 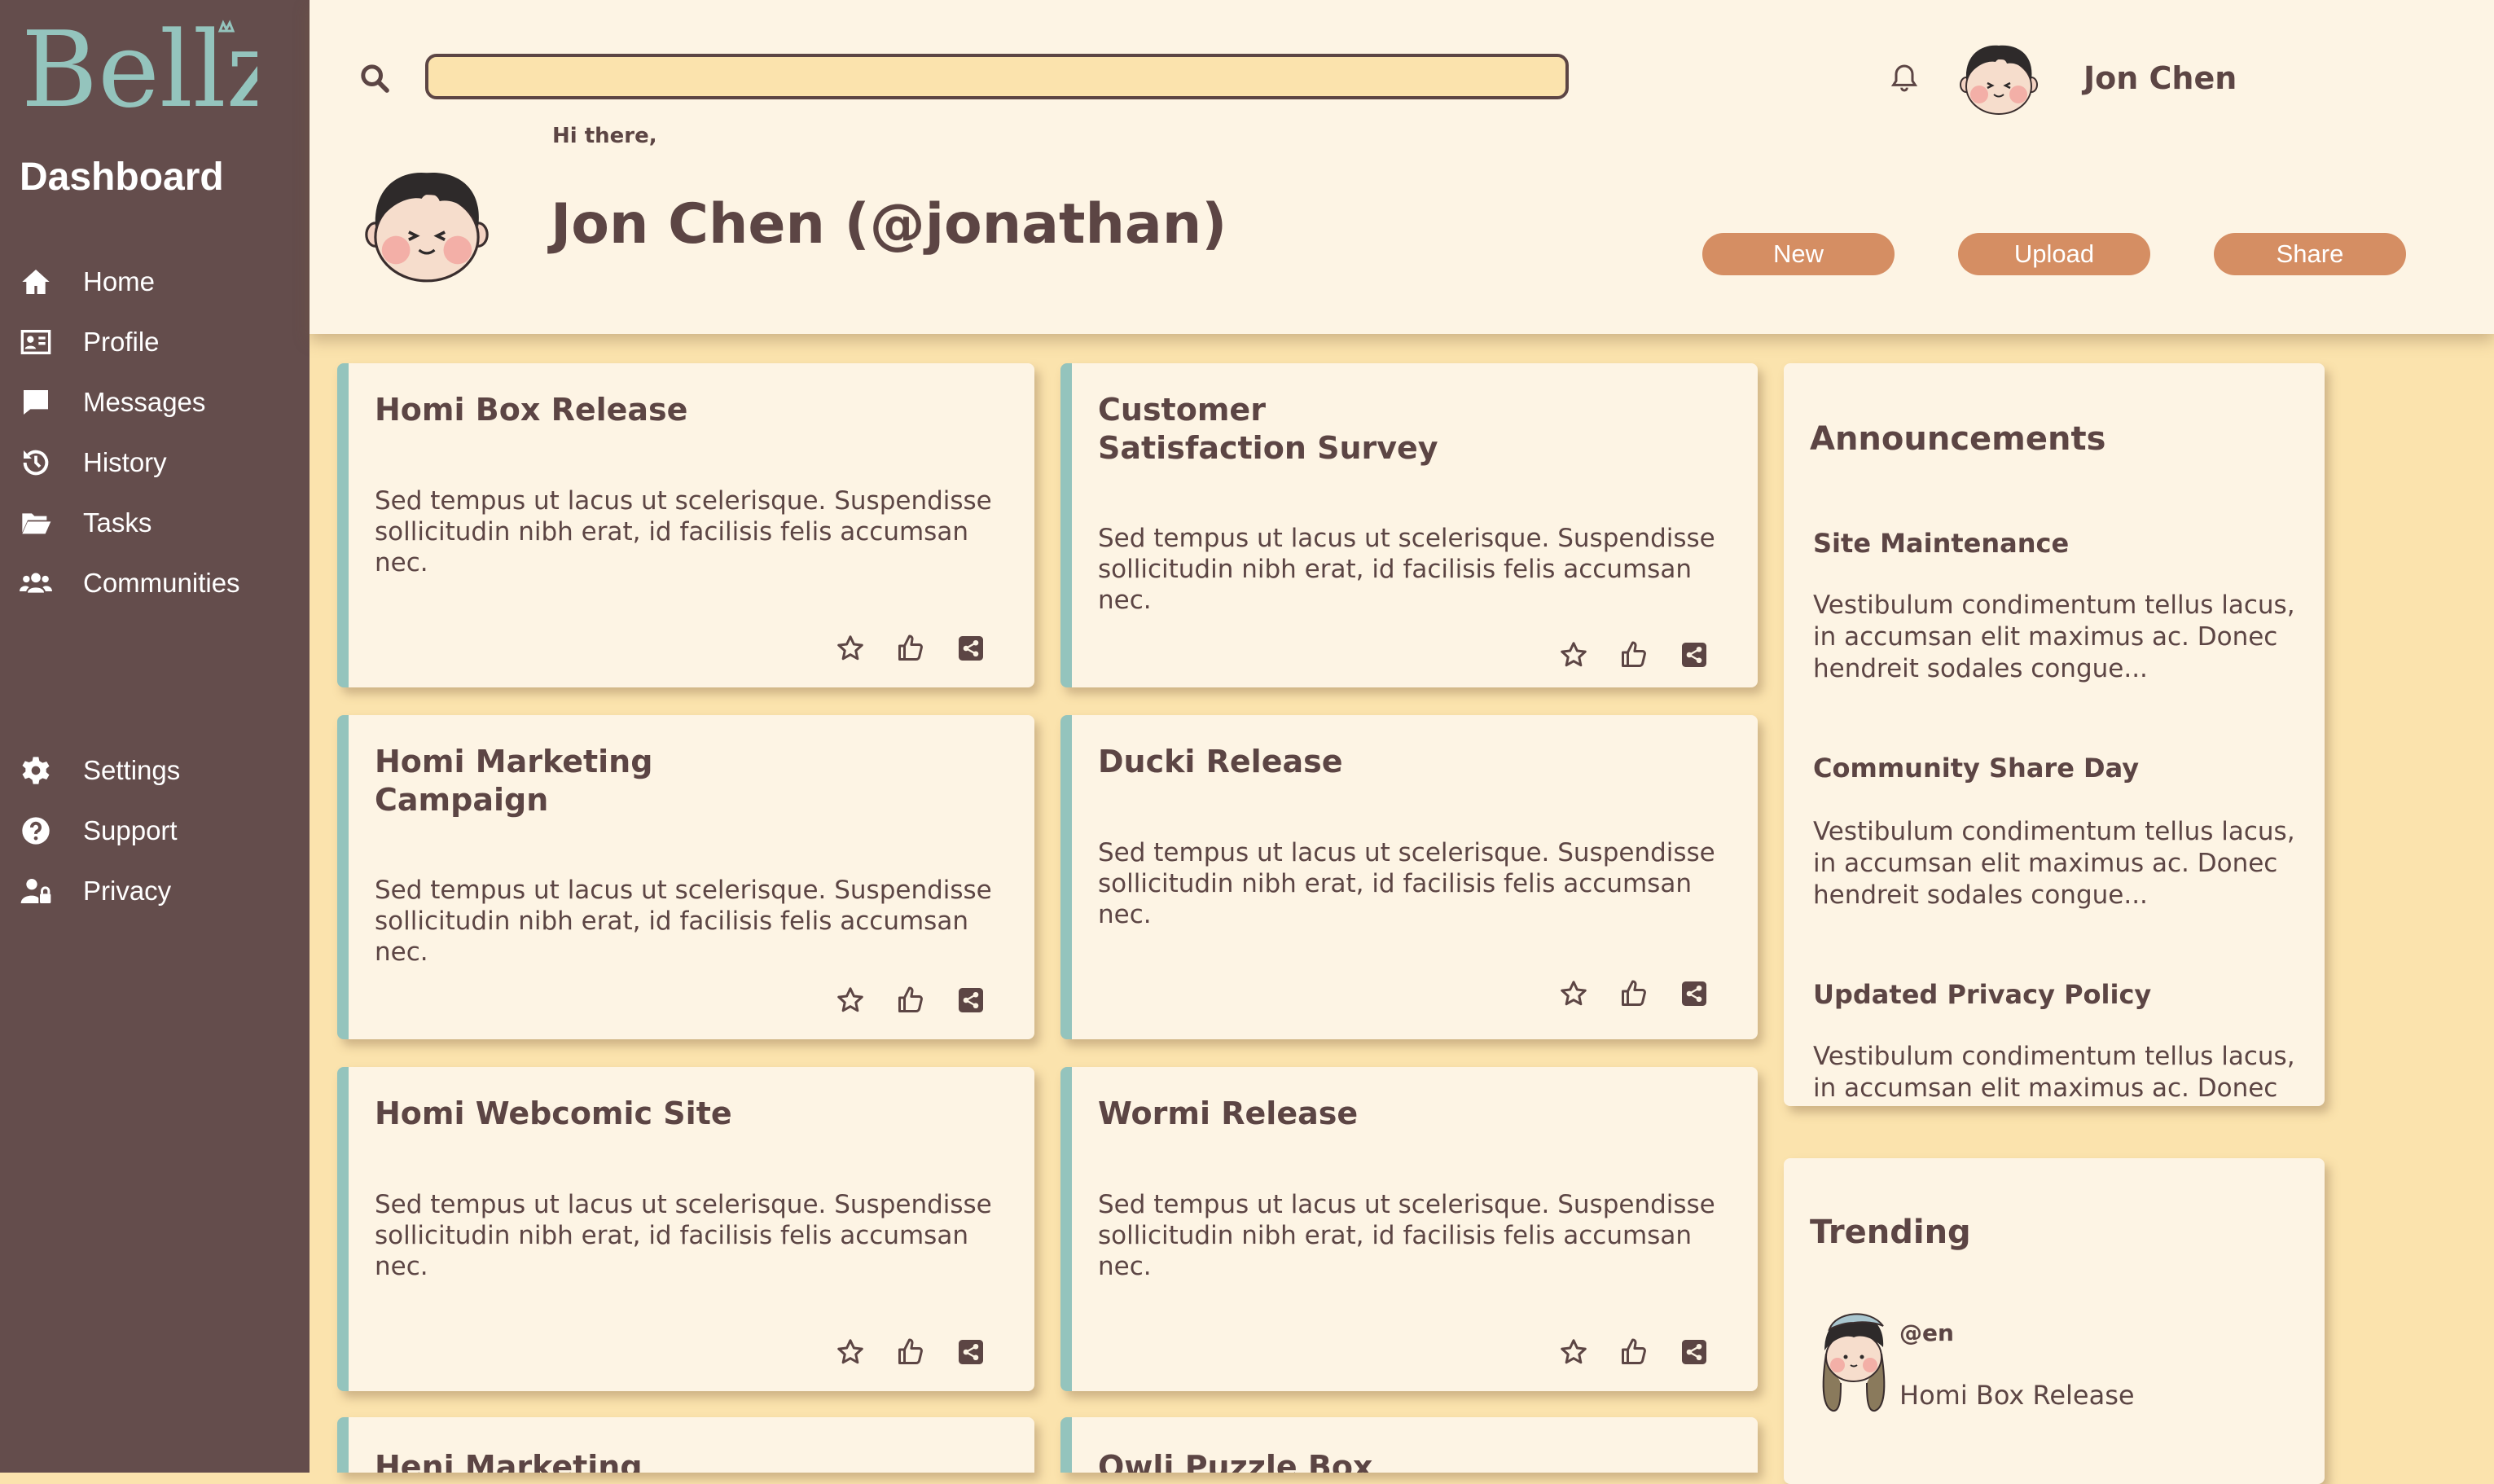 I want to click on card-title: Wormi Release, so click(x=1228, y=1113).